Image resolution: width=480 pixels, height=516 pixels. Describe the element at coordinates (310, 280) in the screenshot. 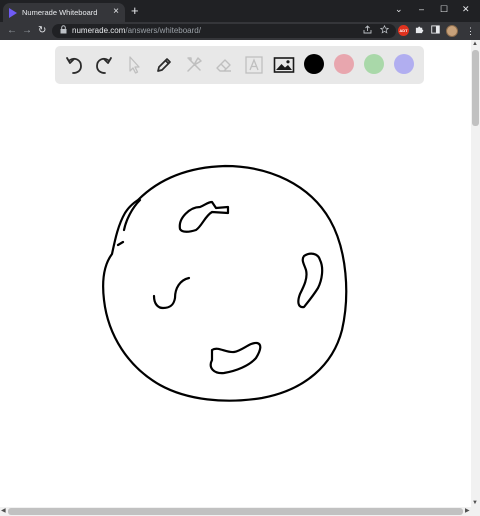

I see `drawn-crater-right` at that location.